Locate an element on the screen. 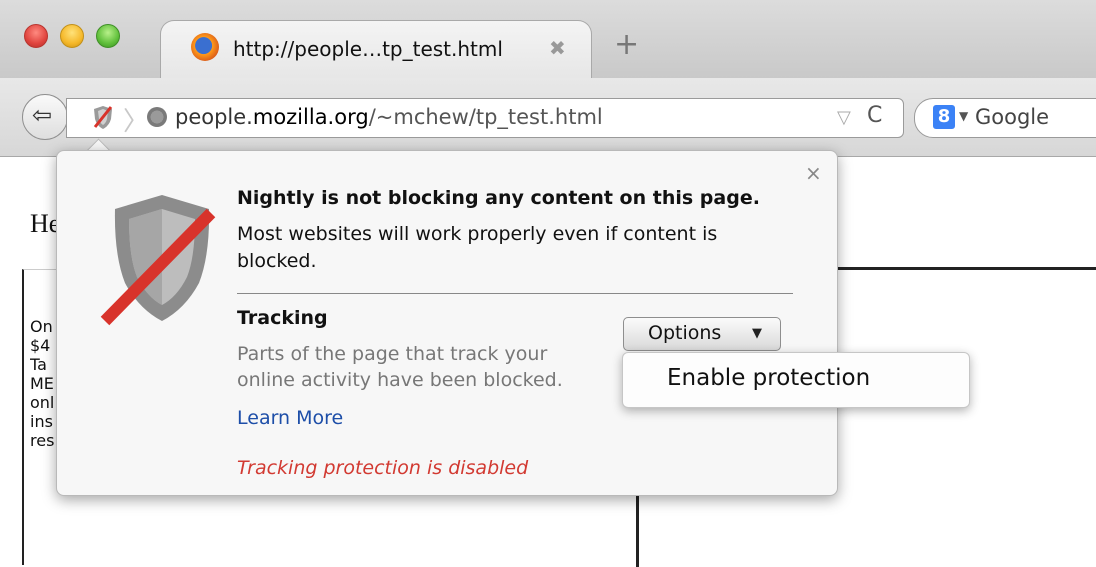 This screenshot has width=1096, height=567. search-box: 8 ▼ Google is located at coordinates (1005, 118).